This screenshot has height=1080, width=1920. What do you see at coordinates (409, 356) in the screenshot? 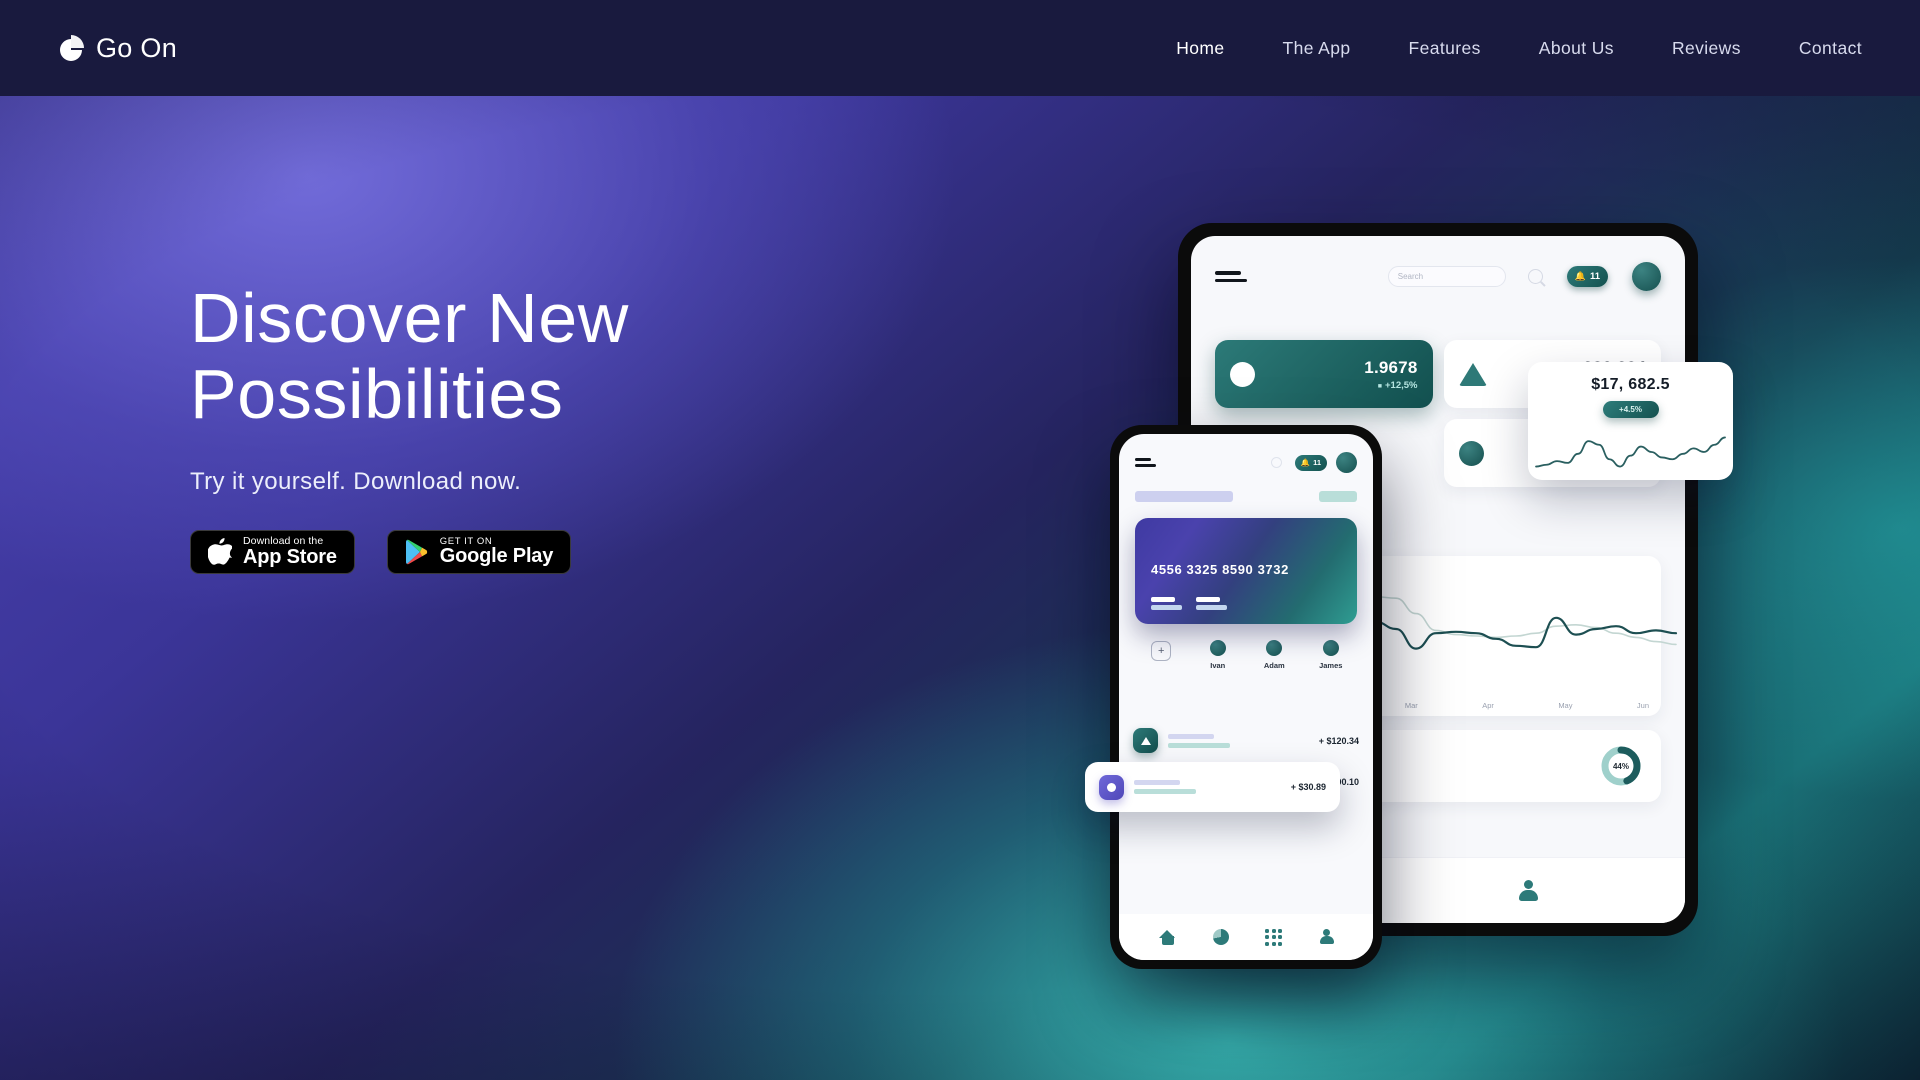
I see `hero-title: Discover New Possibilities` at bounding box center [409, 356].